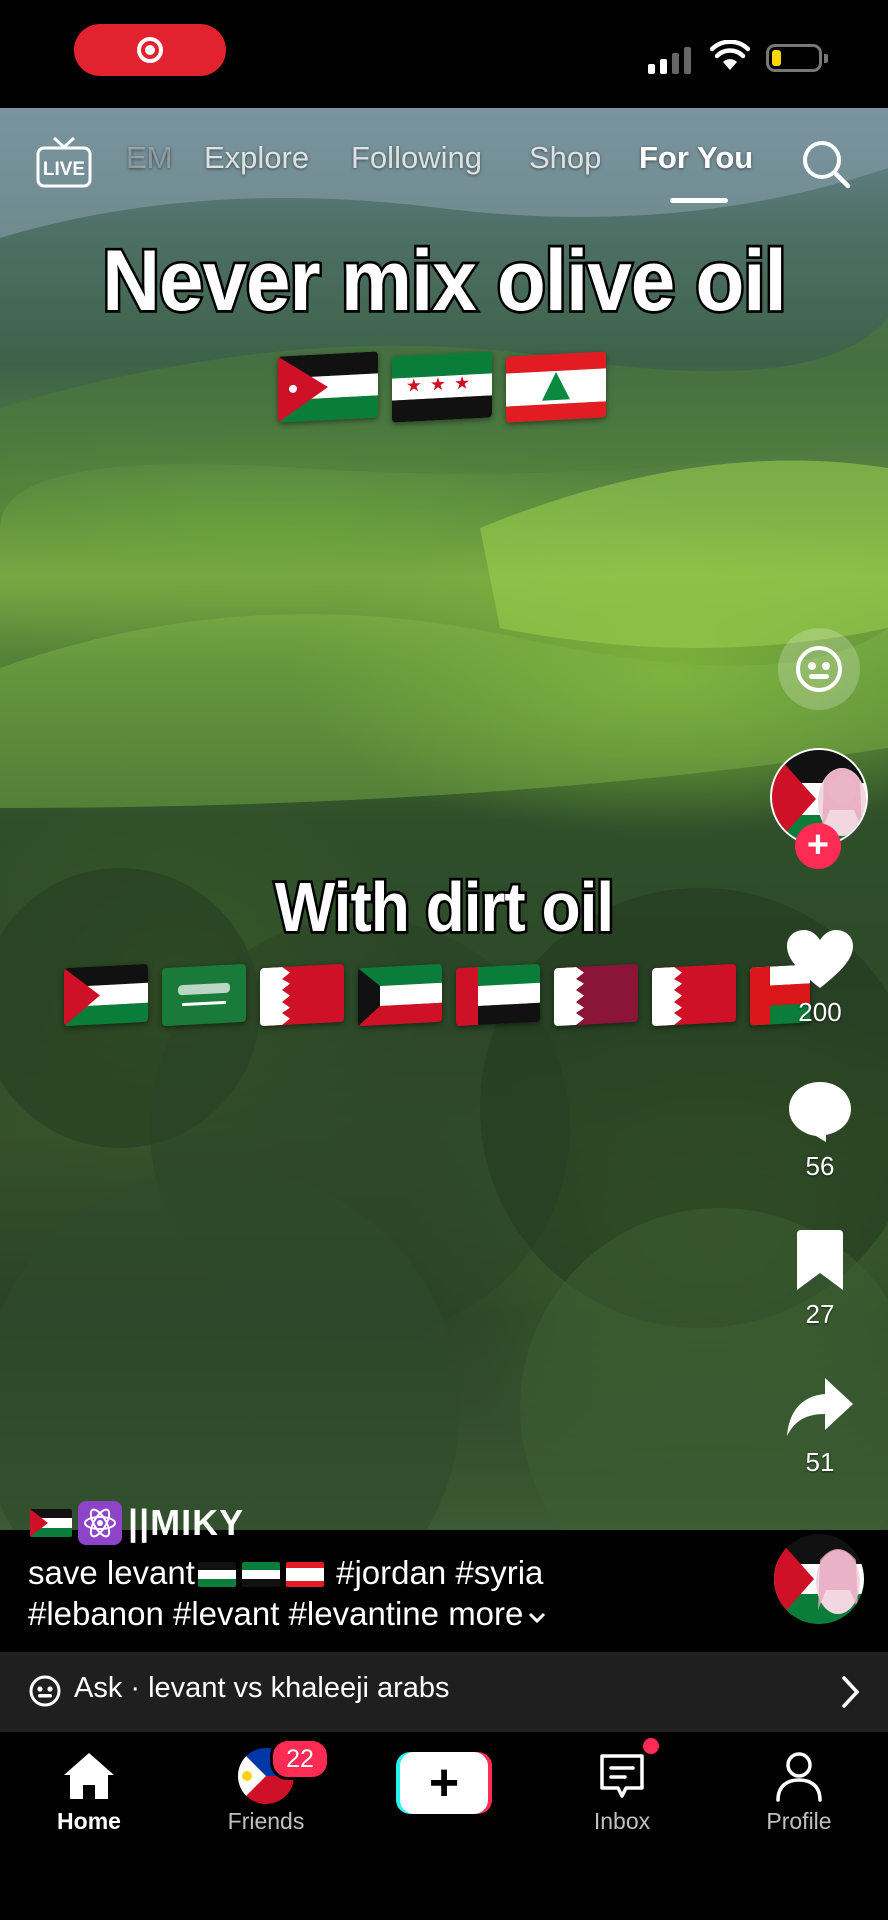  What do you see at coordinates (596, 995) in the screenshot?
I see `qatar-flag-icon` at bounding box center [596, 995].